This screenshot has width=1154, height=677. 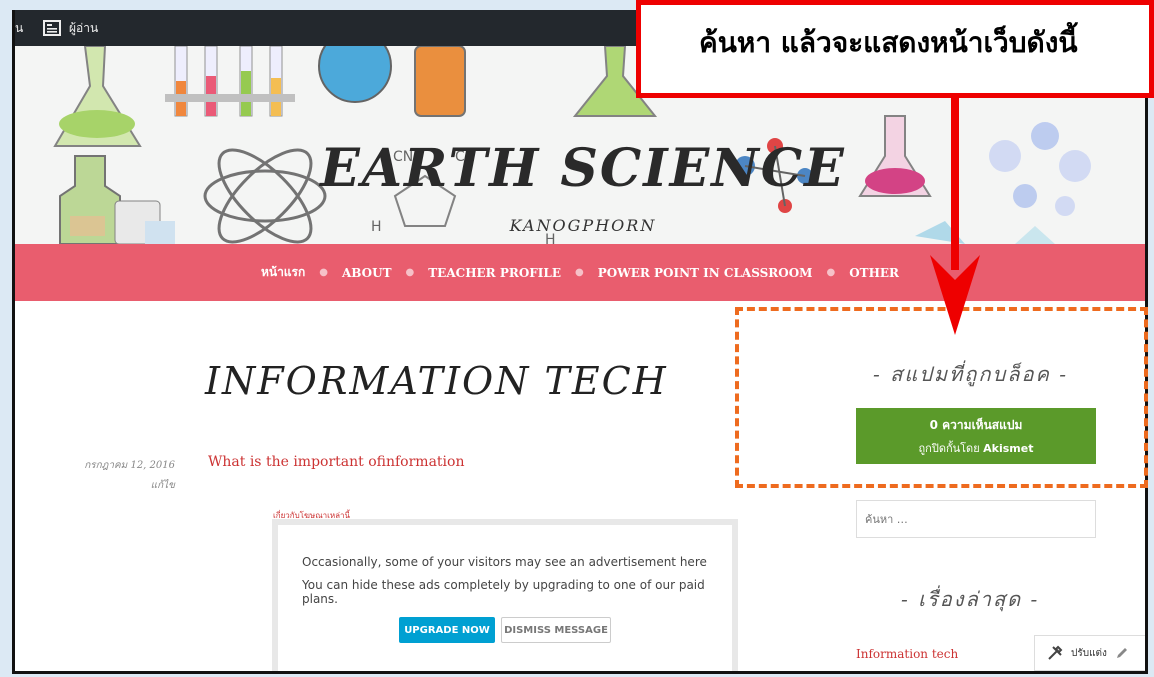 I want to click on admin-bar-reader: ผู้อ่าน, so click(x=70, y=28).